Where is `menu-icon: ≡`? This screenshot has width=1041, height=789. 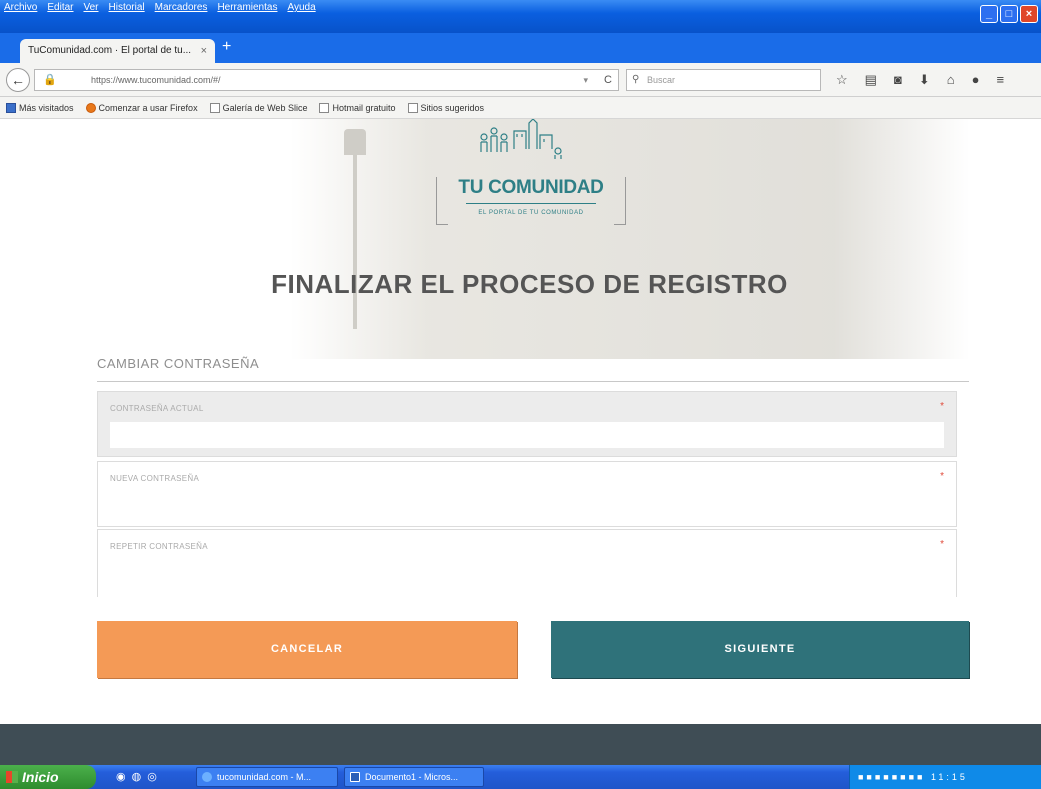 menu-icon: ≡ is located at coordinates (1000, 80).